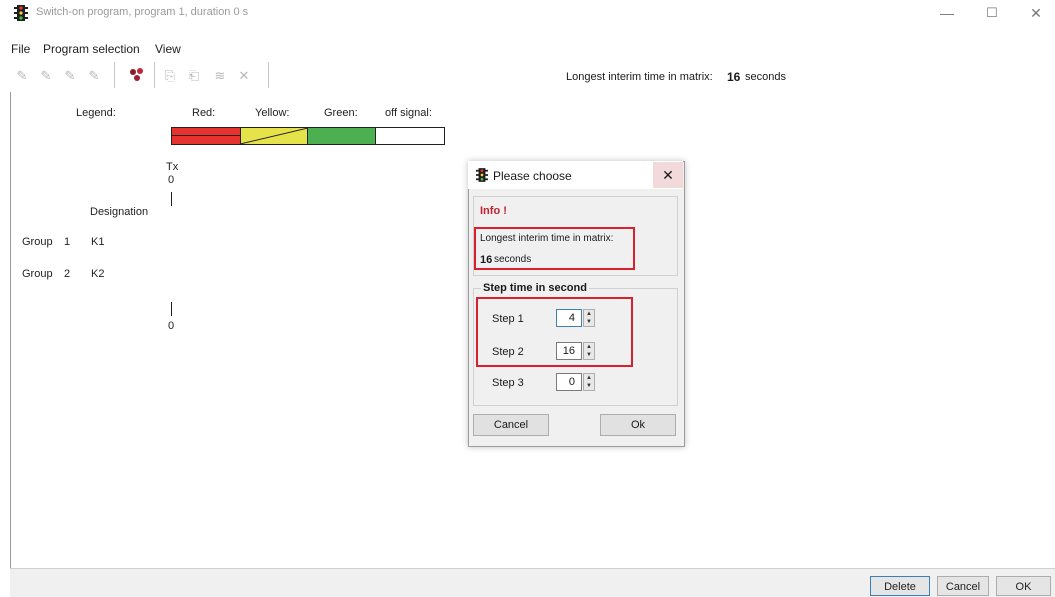  What do you see at coordinates (171, 326) in the screenshot?
I see `timeline-bottom-zero: 0` at bounding box center [171, 326].